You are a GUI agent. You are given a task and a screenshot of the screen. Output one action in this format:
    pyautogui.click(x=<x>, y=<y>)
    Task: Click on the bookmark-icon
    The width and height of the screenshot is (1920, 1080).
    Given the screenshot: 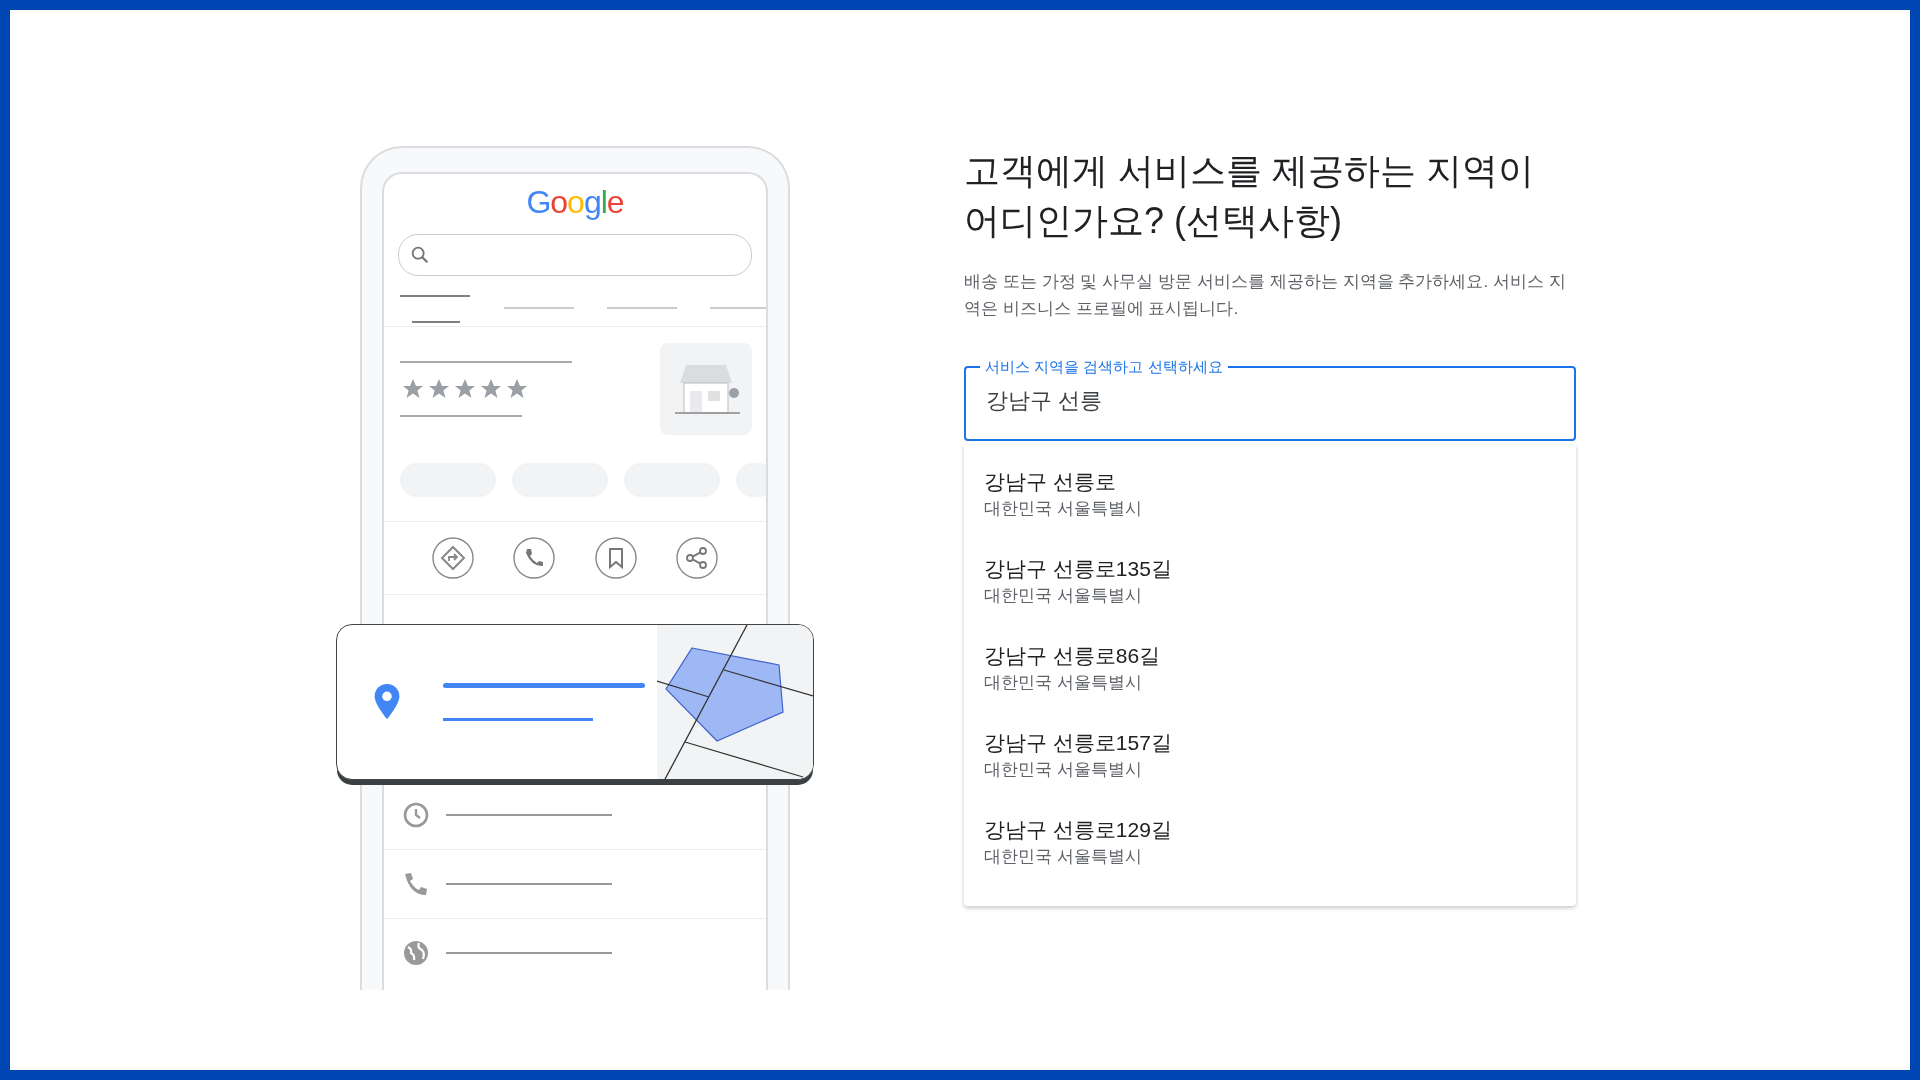 What is the action you would take?
    pyautogui.click(x=615, y=558)
    